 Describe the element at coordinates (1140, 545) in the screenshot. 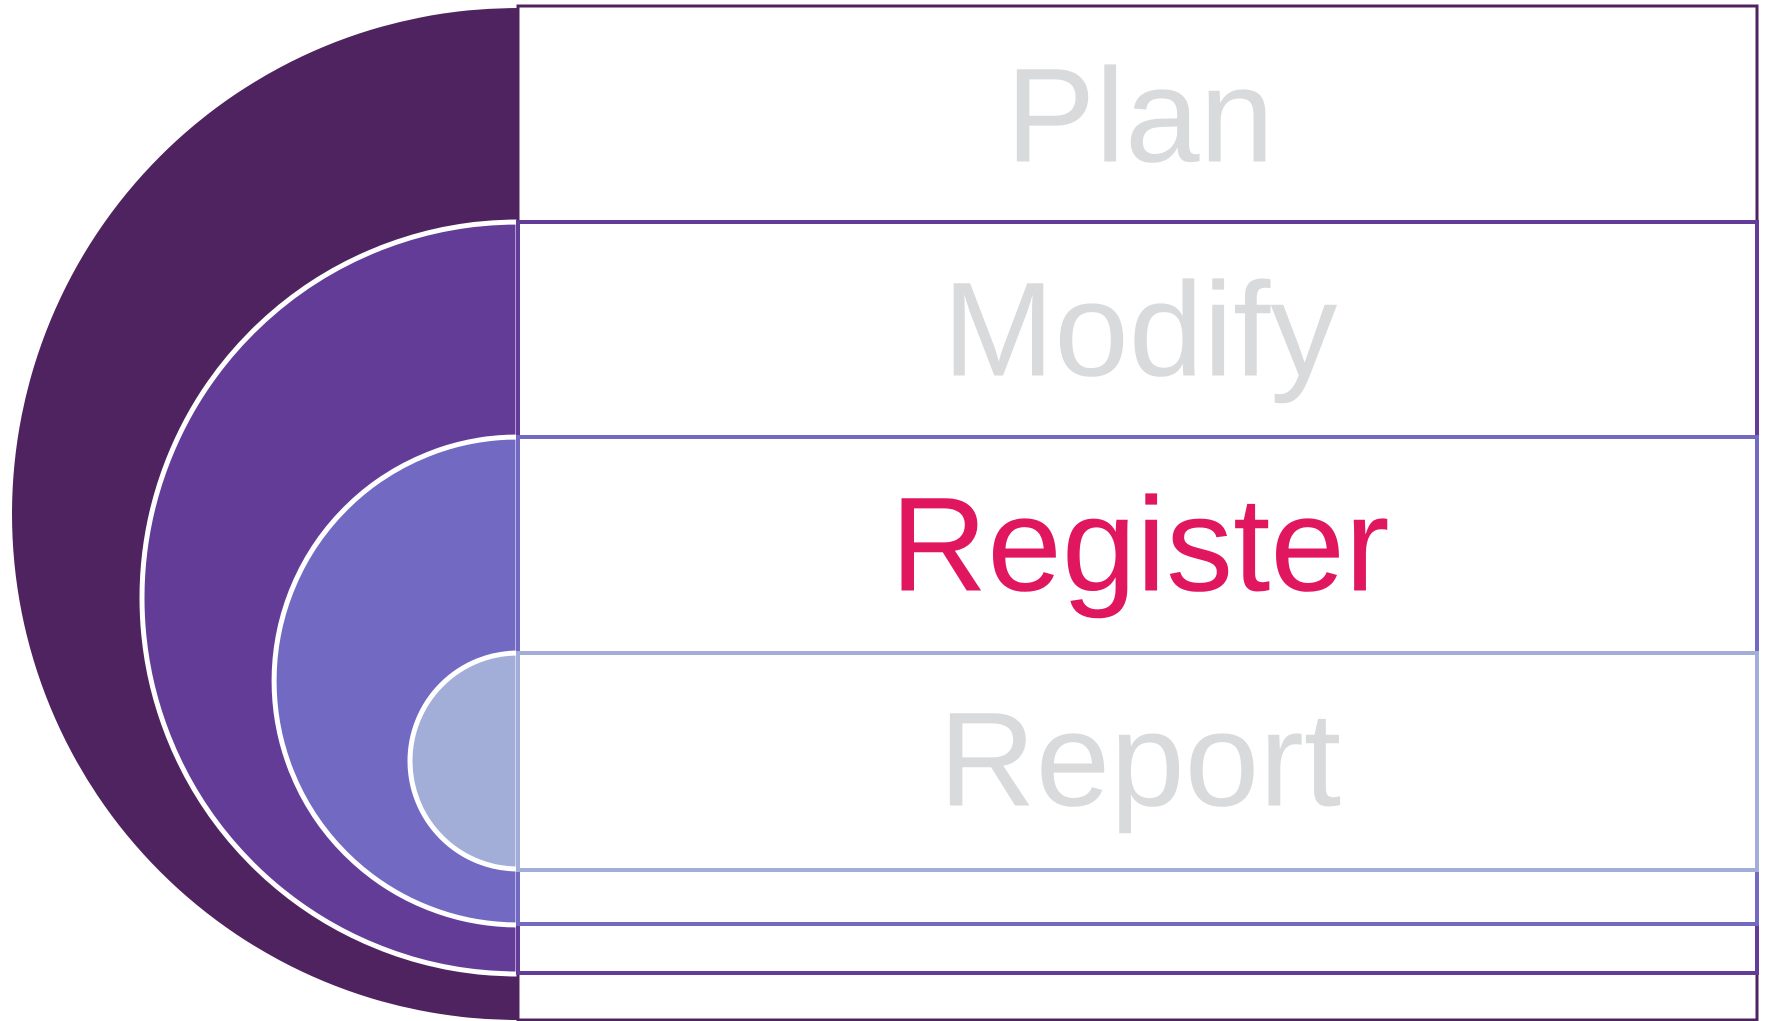

I see `step-label-register: Register` at that location.